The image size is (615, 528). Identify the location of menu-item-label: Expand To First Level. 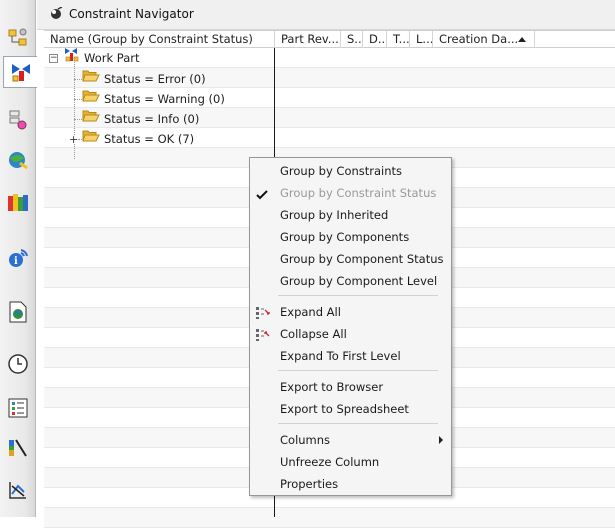
(340, 356).